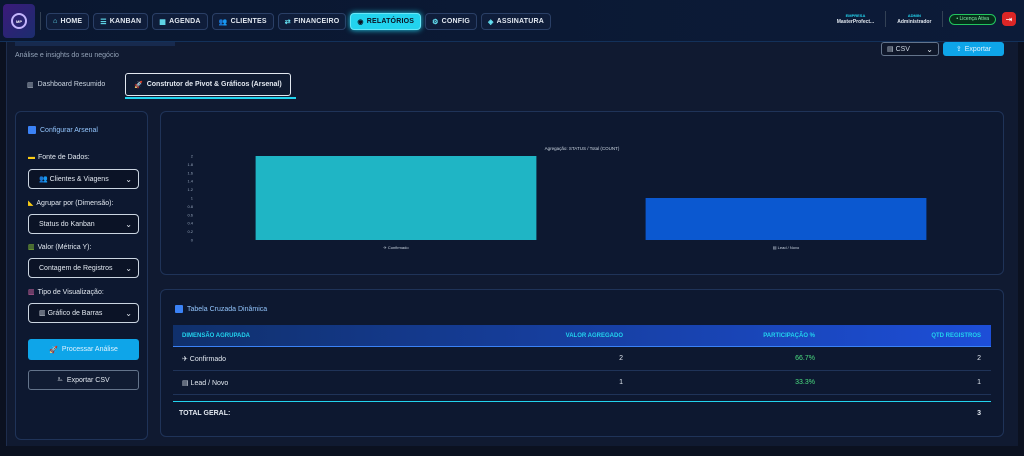 This screenshot has height=456, width=1024. I want to click on viz-label-text: Tipo de Visualização:, so click(70, 292).